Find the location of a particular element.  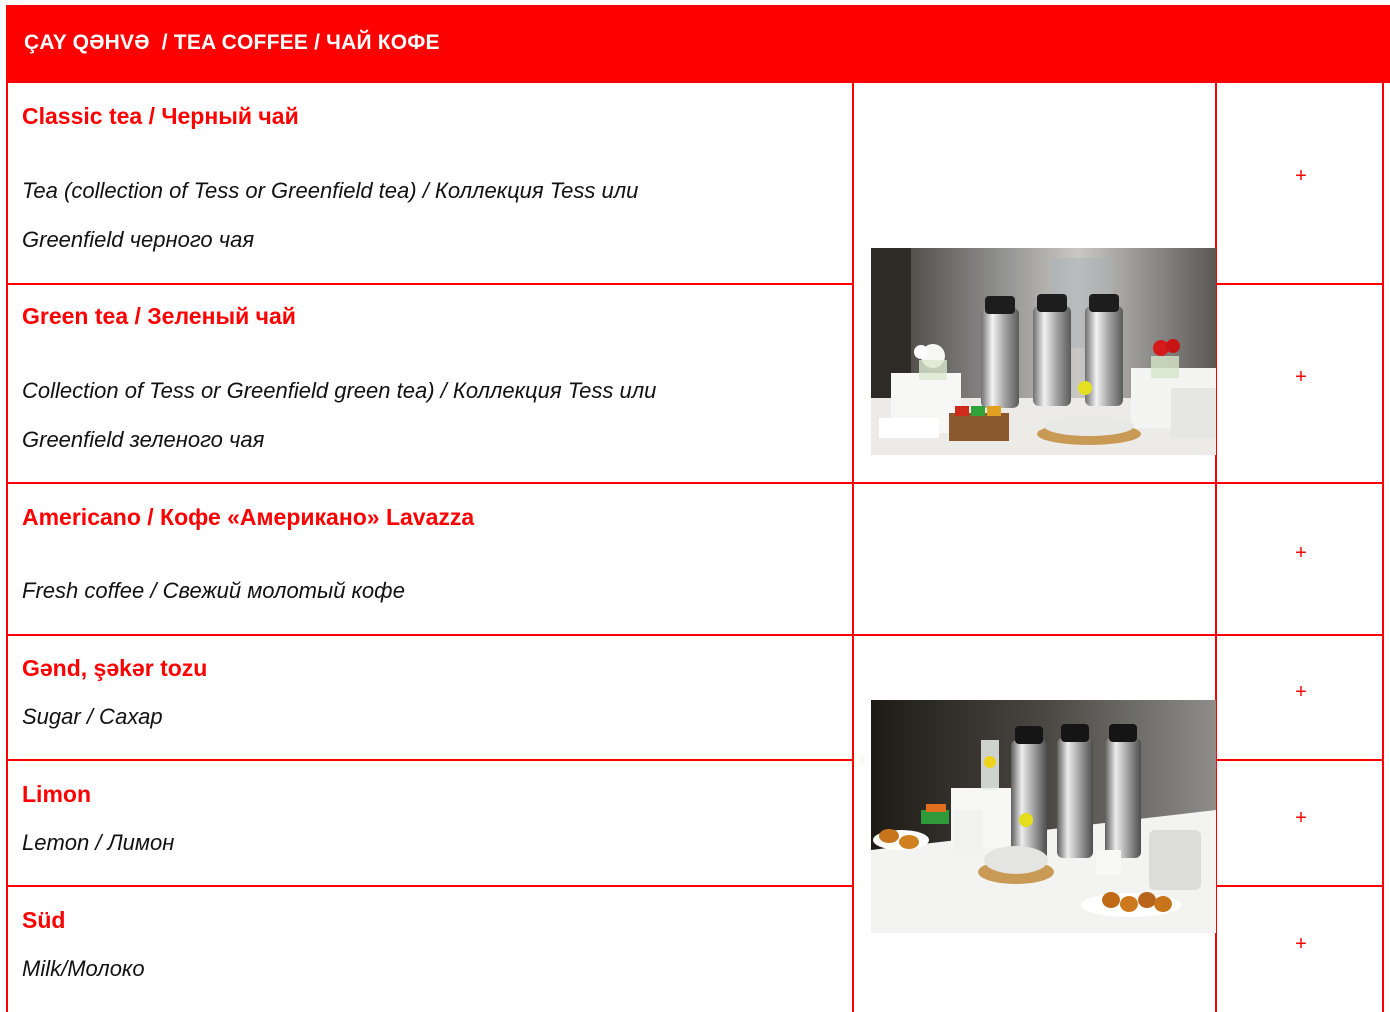

coffee-break-photo is located at coordinates (1043, 816).